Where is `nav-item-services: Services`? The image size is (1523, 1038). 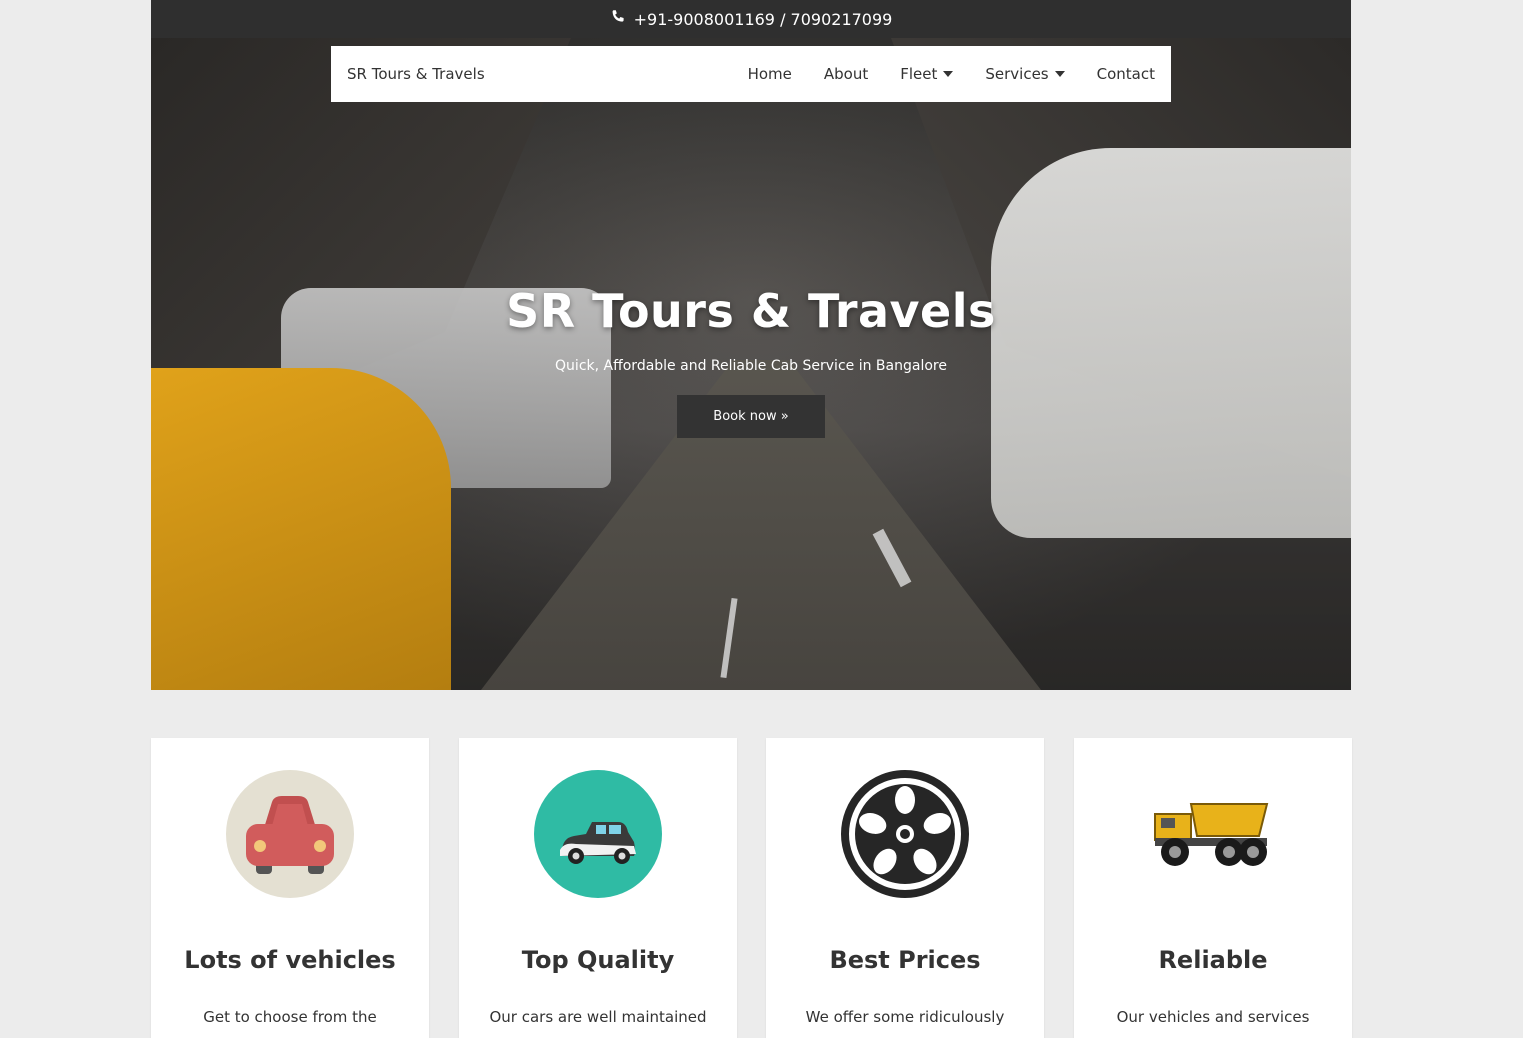 nav-item-services: Services is located at coordinates (1025, 74).